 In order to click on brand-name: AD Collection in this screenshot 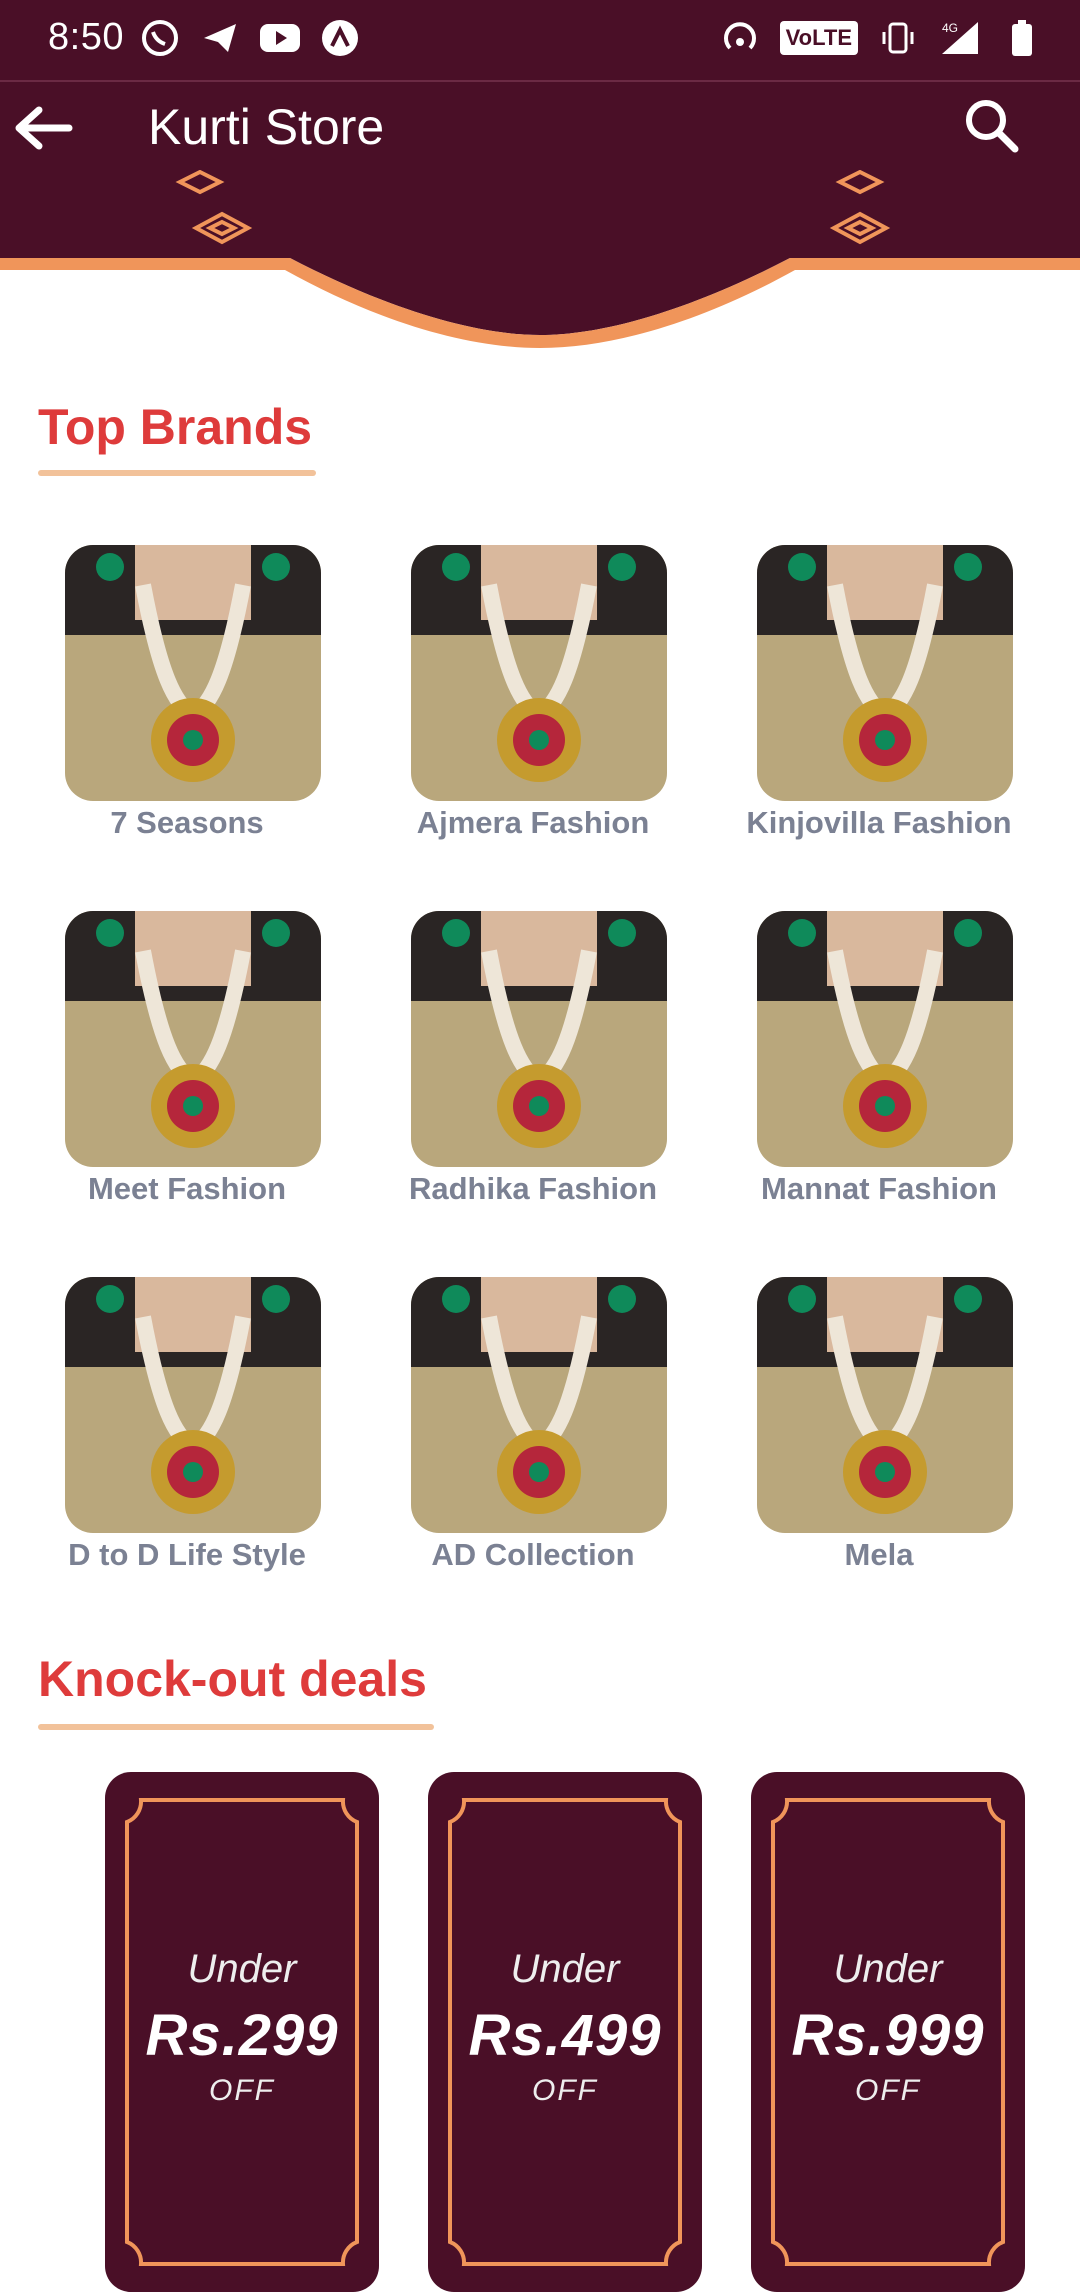, I will do `click(533, 1554)`.